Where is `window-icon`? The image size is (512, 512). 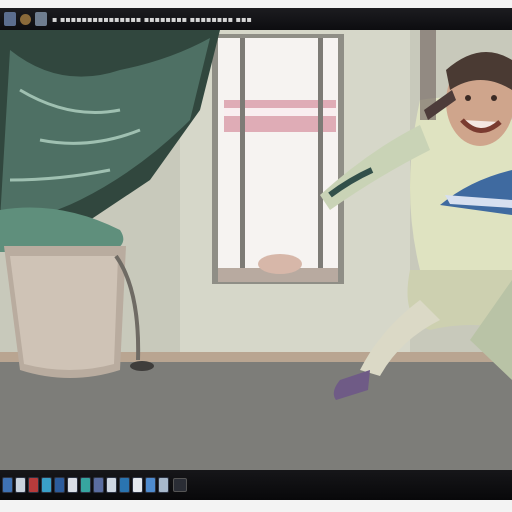 window-icon is located at coordinates (278, 159).